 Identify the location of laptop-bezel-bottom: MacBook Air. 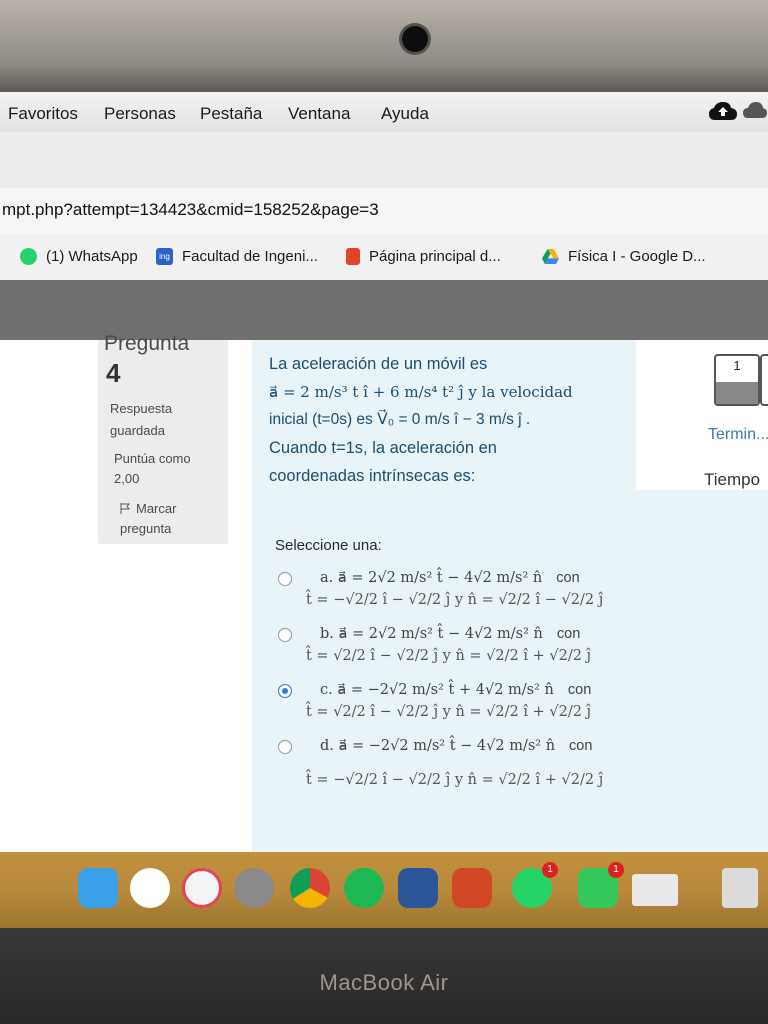
(384, 976).